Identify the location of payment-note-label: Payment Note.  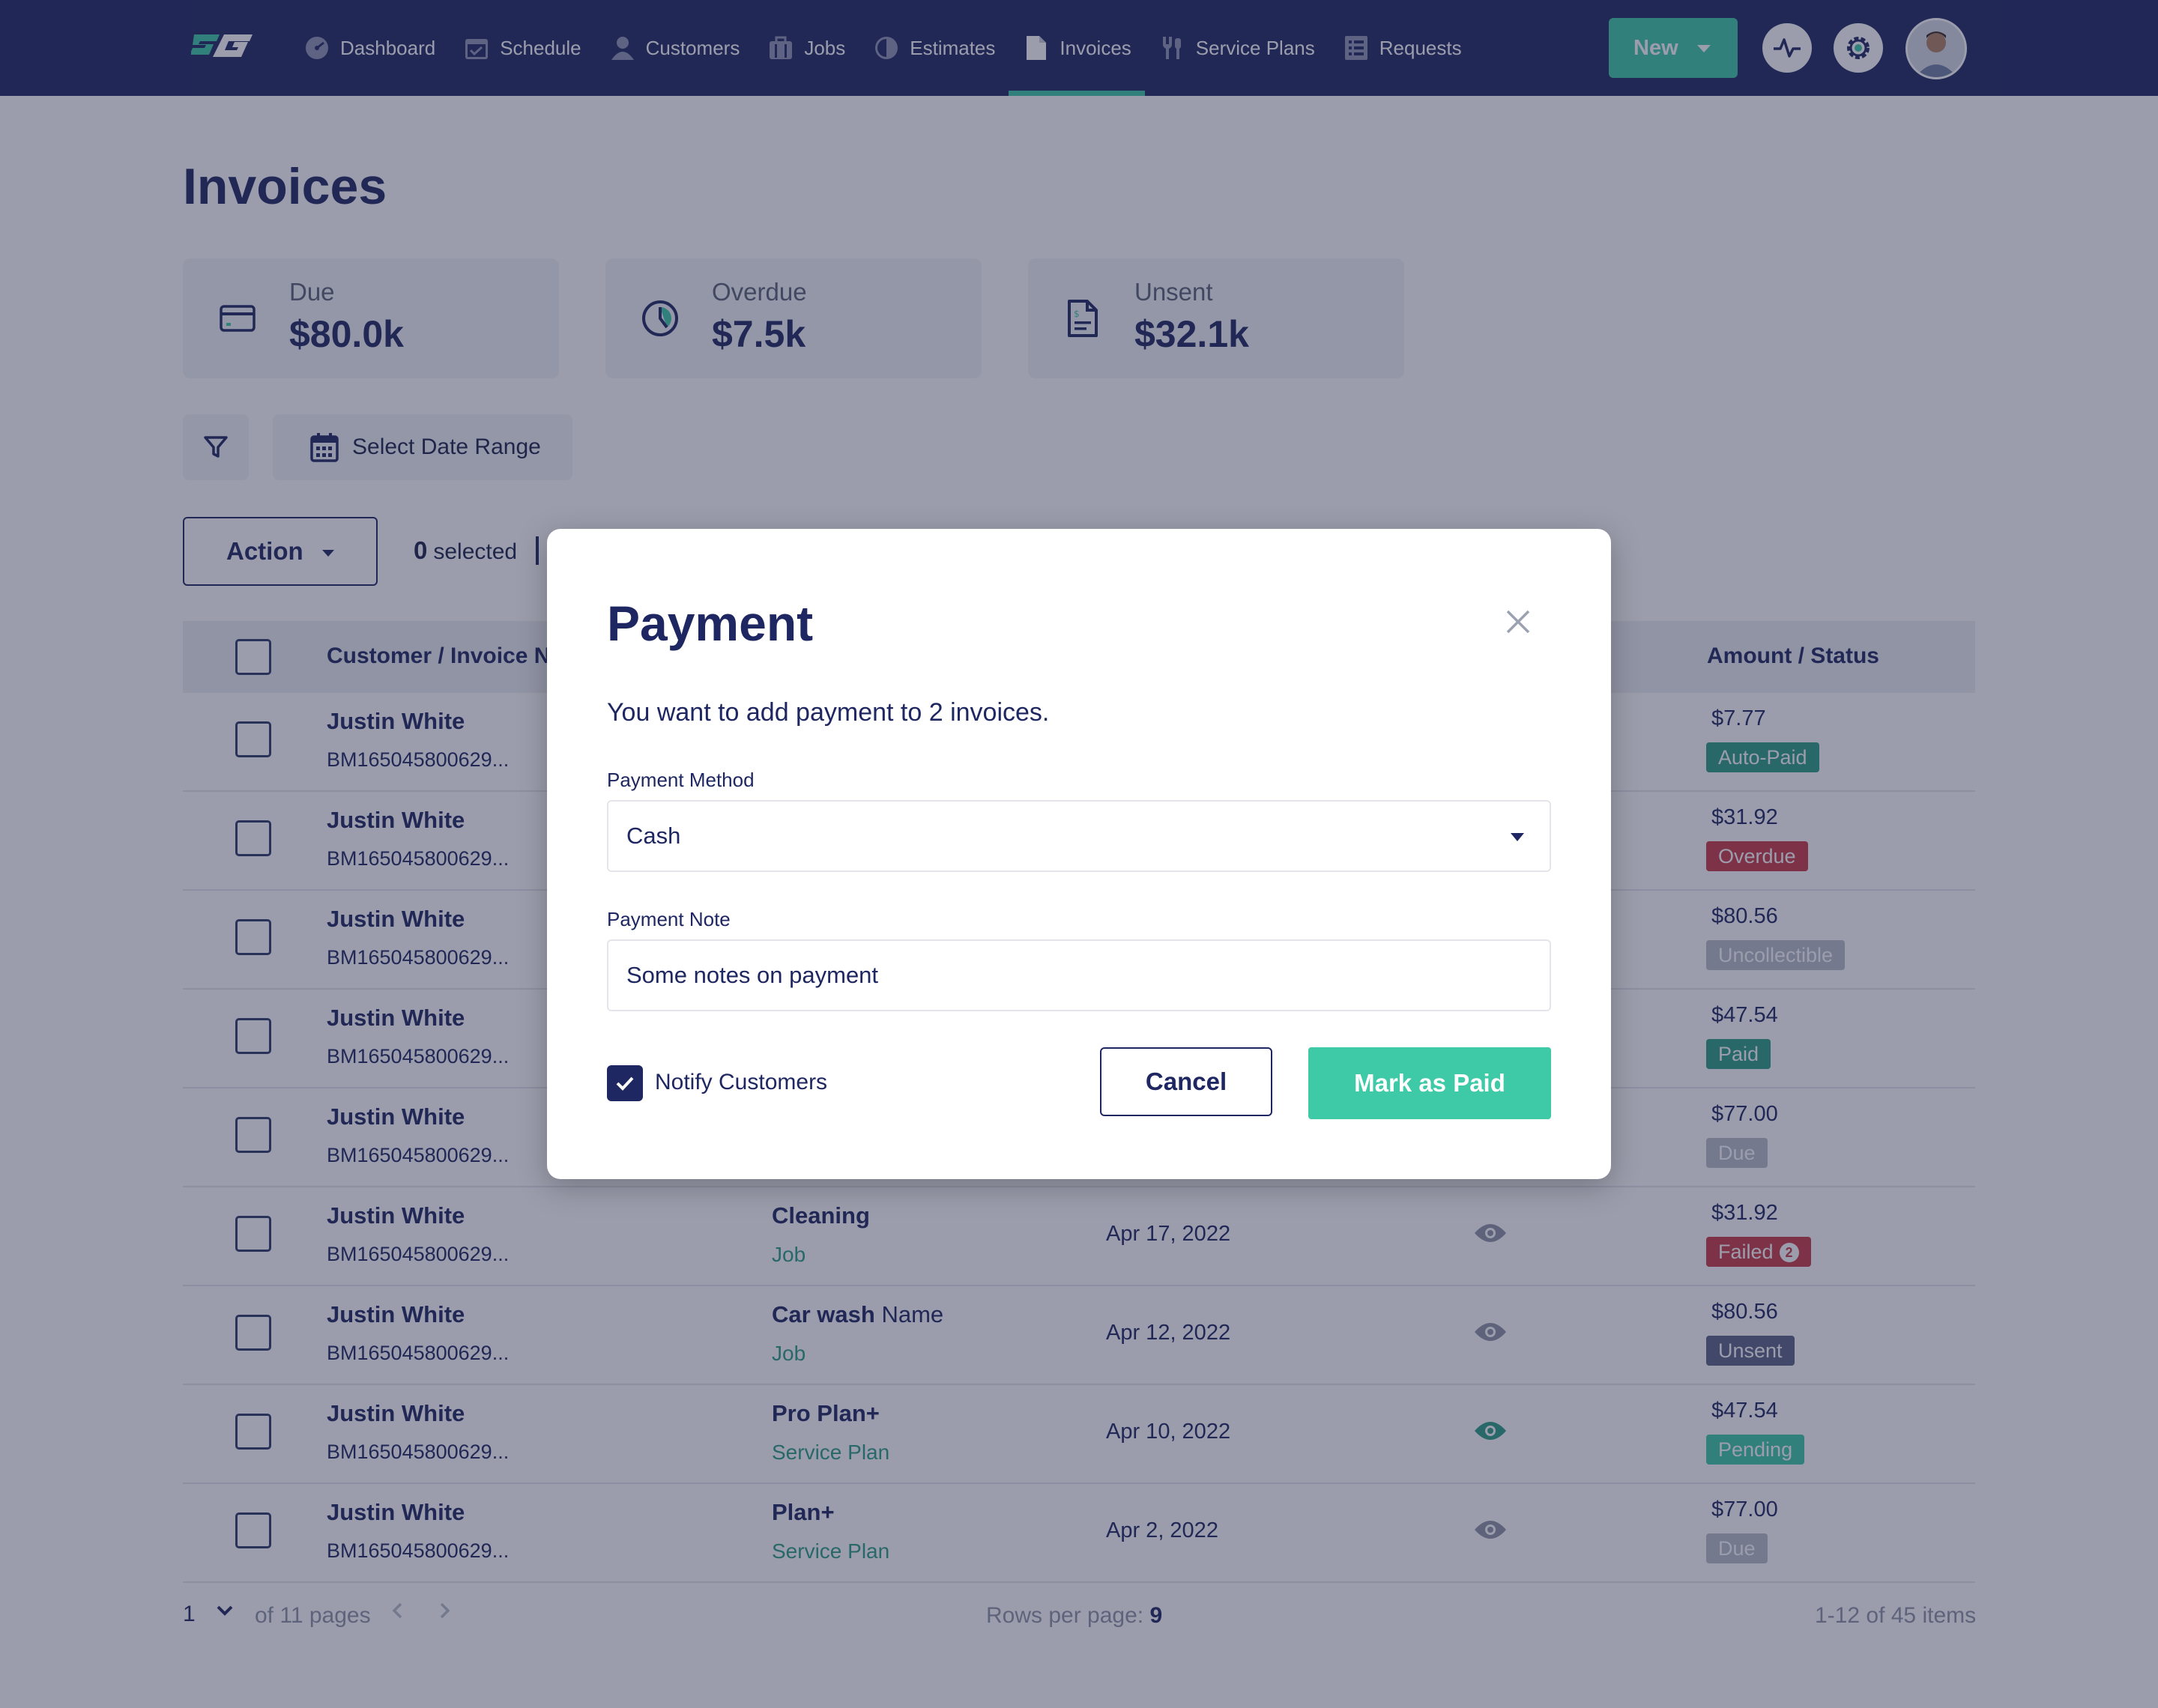
(669, 919).